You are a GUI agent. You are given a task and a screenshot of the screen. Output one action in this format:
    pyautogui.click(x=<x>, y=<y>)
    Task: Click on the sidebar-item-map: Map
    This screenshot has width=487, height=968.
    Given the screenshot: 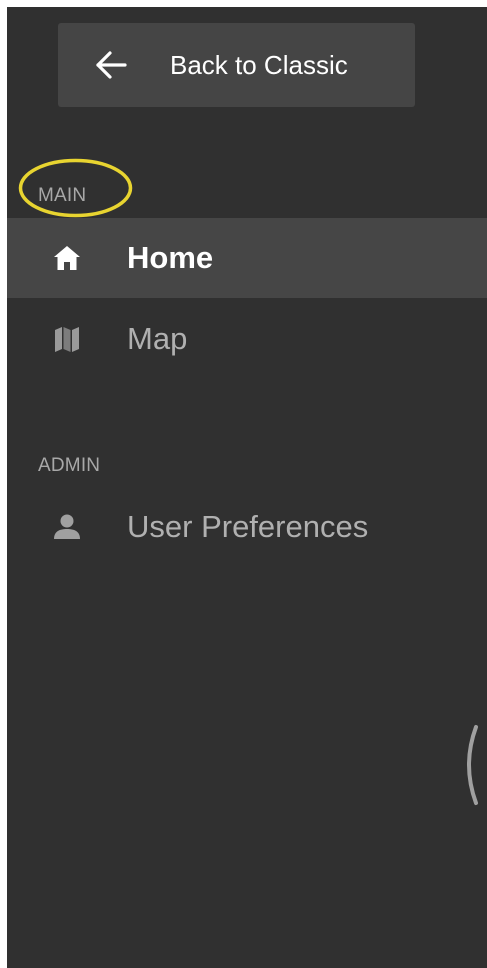 What is the action you would take?
    pyautogui.click(x=247, y=339)
    